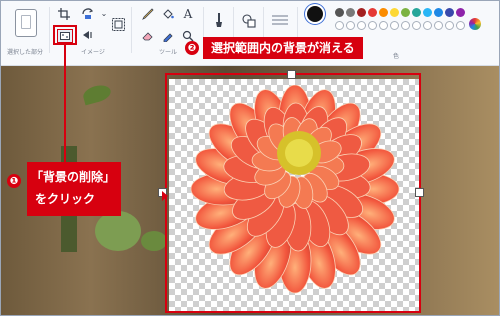  What do you see at coordinates (148, 36) in the screenshot?
I see `eraser-icon` at bounding box center [148, 36].